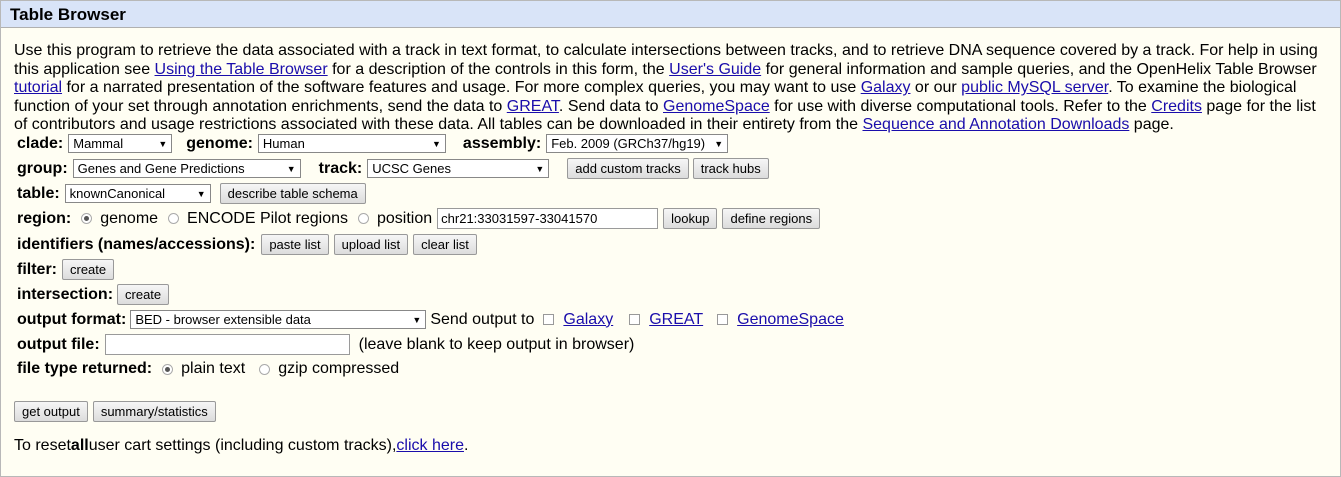 Image resolution: width=1341 pixels, height=477 pixels. Describe the element at coordinates (496, 344) in the screenshot. I see `output-file-hint: (leave blank to keep output in browser)` at that location.